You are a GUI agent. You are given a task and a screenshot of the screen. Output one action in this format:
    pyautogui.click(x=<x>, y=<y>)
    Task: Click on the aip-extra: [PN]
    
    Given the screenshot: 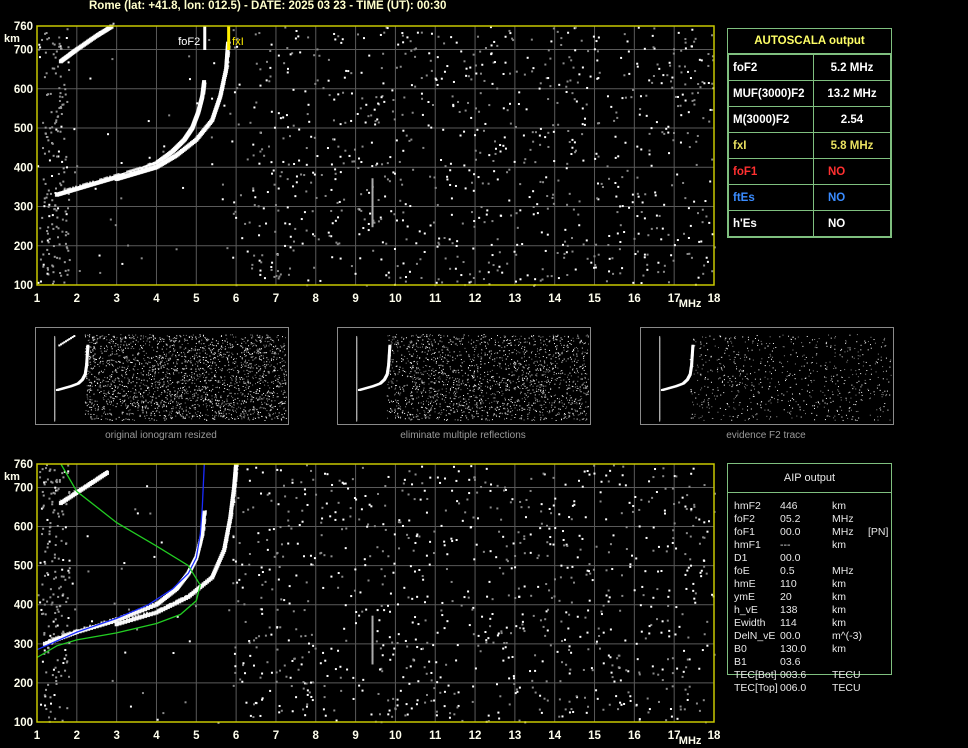 What is the action you would take?
    pyautogui.click(x=878, y=532)
    